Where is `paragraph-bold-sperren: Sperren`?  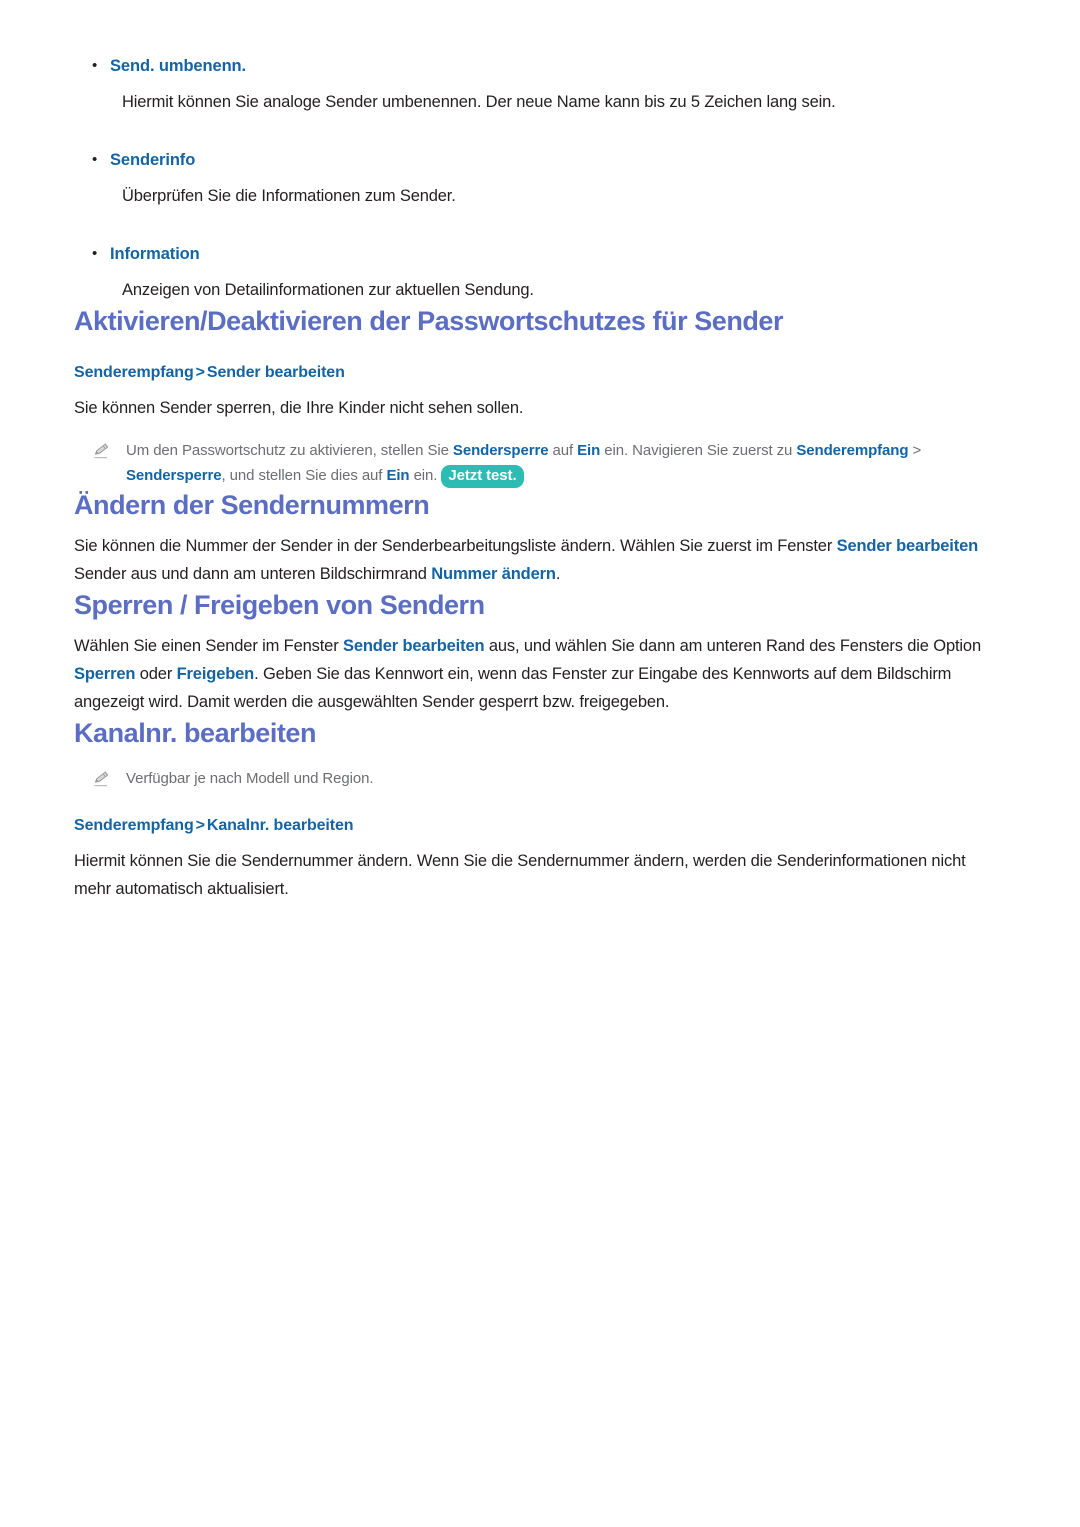 paragraph-bold-sperren: Sperren is located at coordinates (105, 674).